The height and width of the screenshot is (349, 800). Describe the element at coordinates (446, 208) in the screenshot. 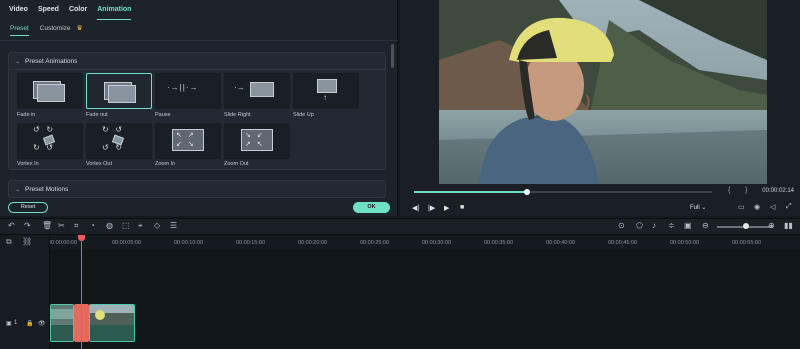

I see `play-icon: ▶` at that location.